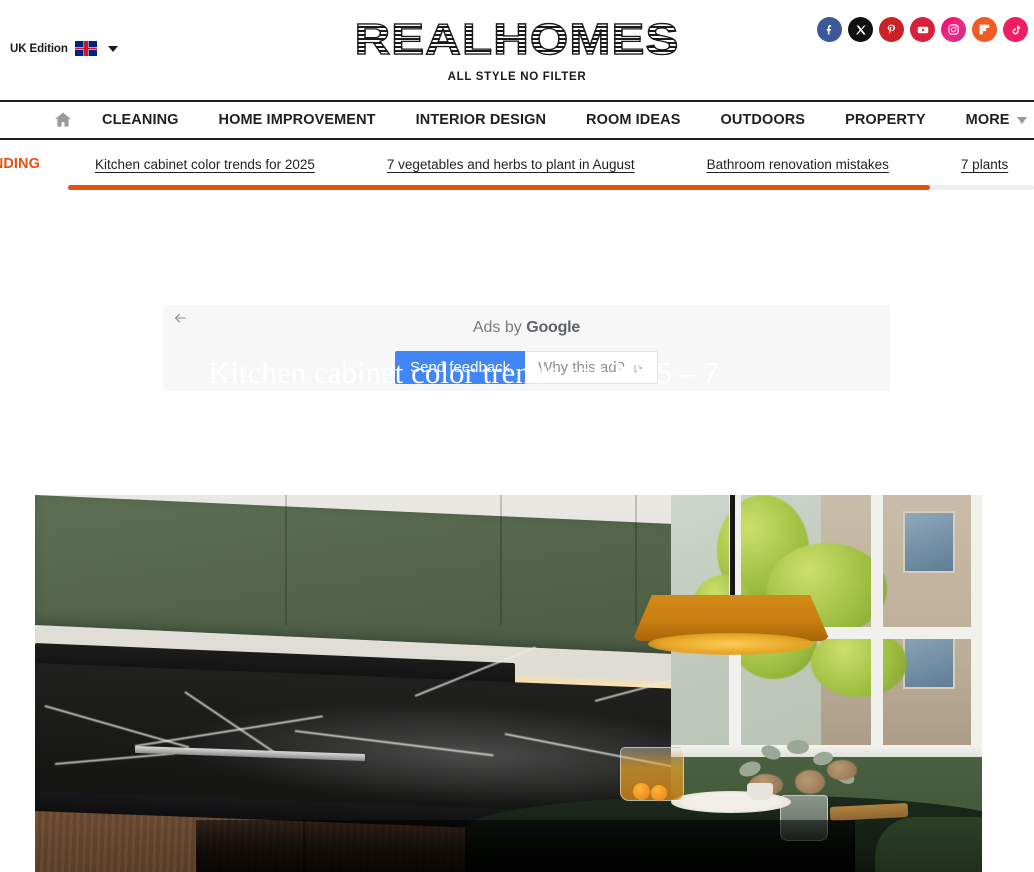 The width and height of the screenshot is (1034, 872). Describe the element at coordinates (39, 48) in the screenshot. I see `edition-label: UK Edition` at that location.